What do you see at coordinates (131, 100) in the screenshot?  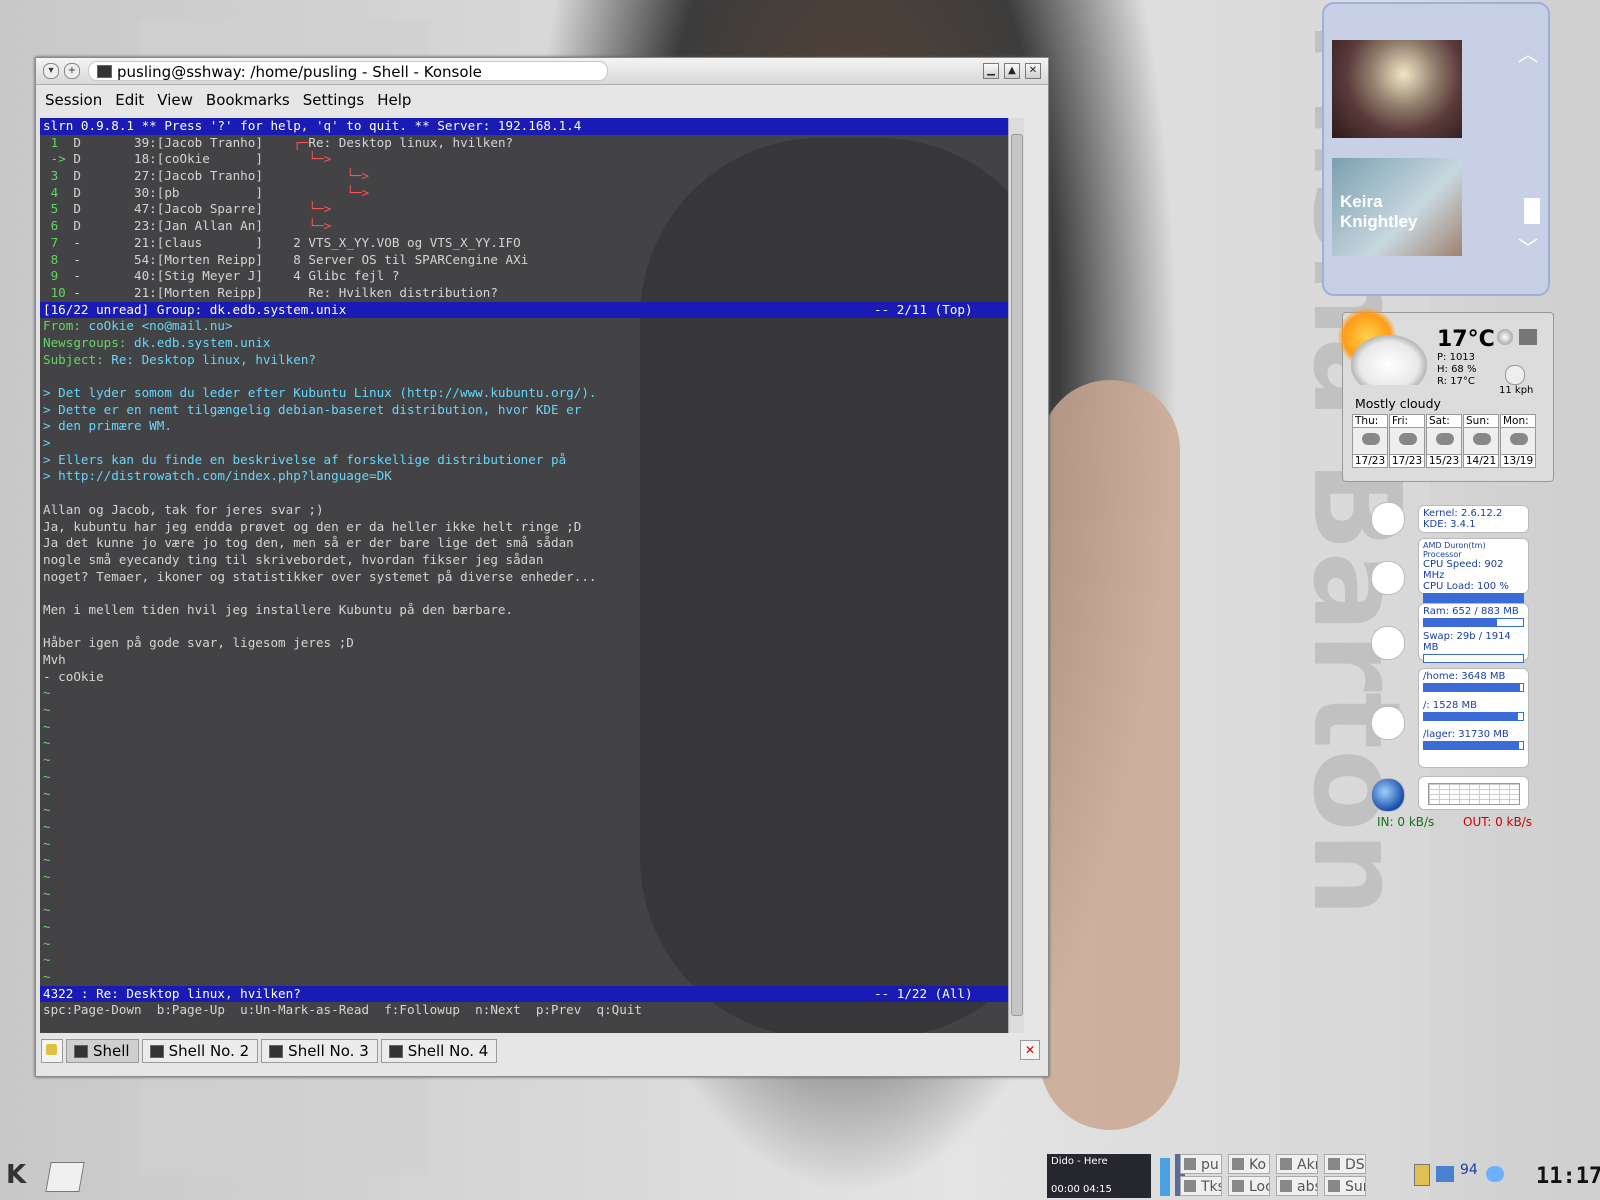 I see `menu-edit: Edit` at bounding box center [131, 100].